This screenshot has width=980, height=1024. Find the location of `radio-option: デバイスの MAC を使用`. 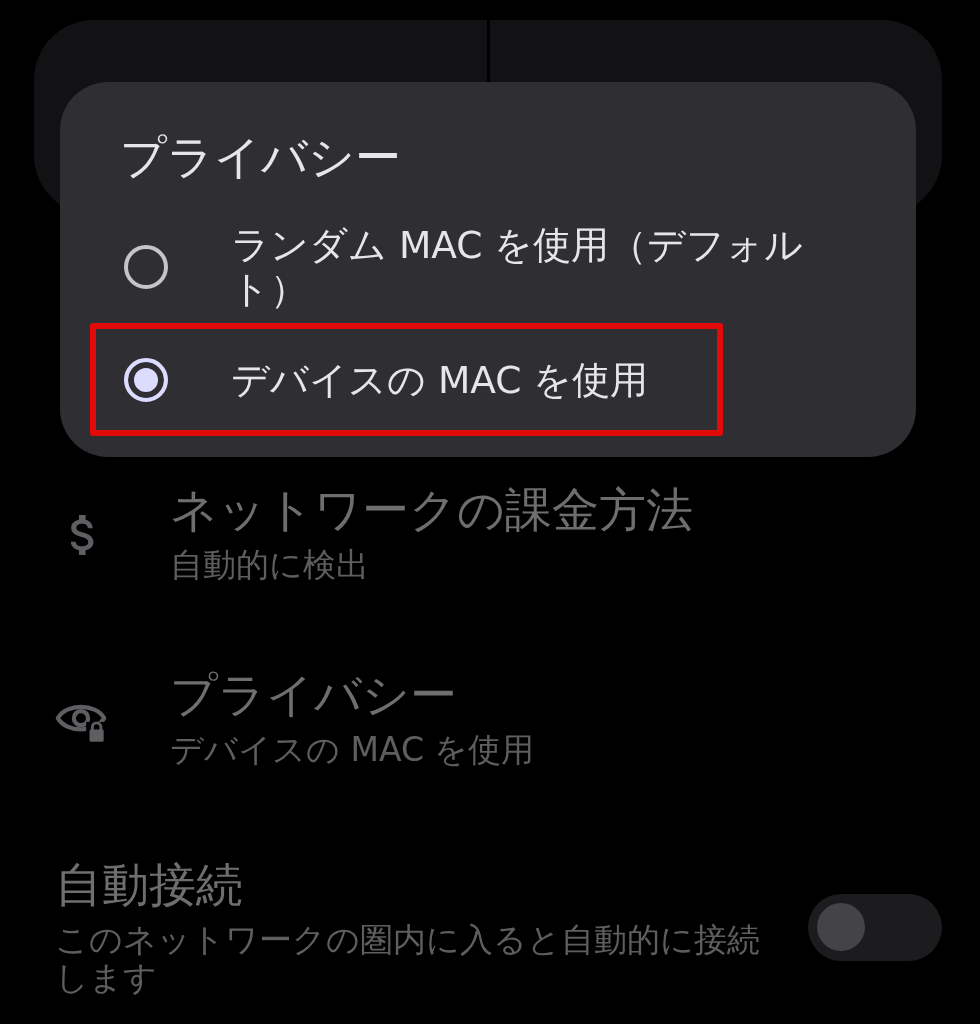

radio-option: デバイスの MAC を使用 is located at coordinates (407, 379).